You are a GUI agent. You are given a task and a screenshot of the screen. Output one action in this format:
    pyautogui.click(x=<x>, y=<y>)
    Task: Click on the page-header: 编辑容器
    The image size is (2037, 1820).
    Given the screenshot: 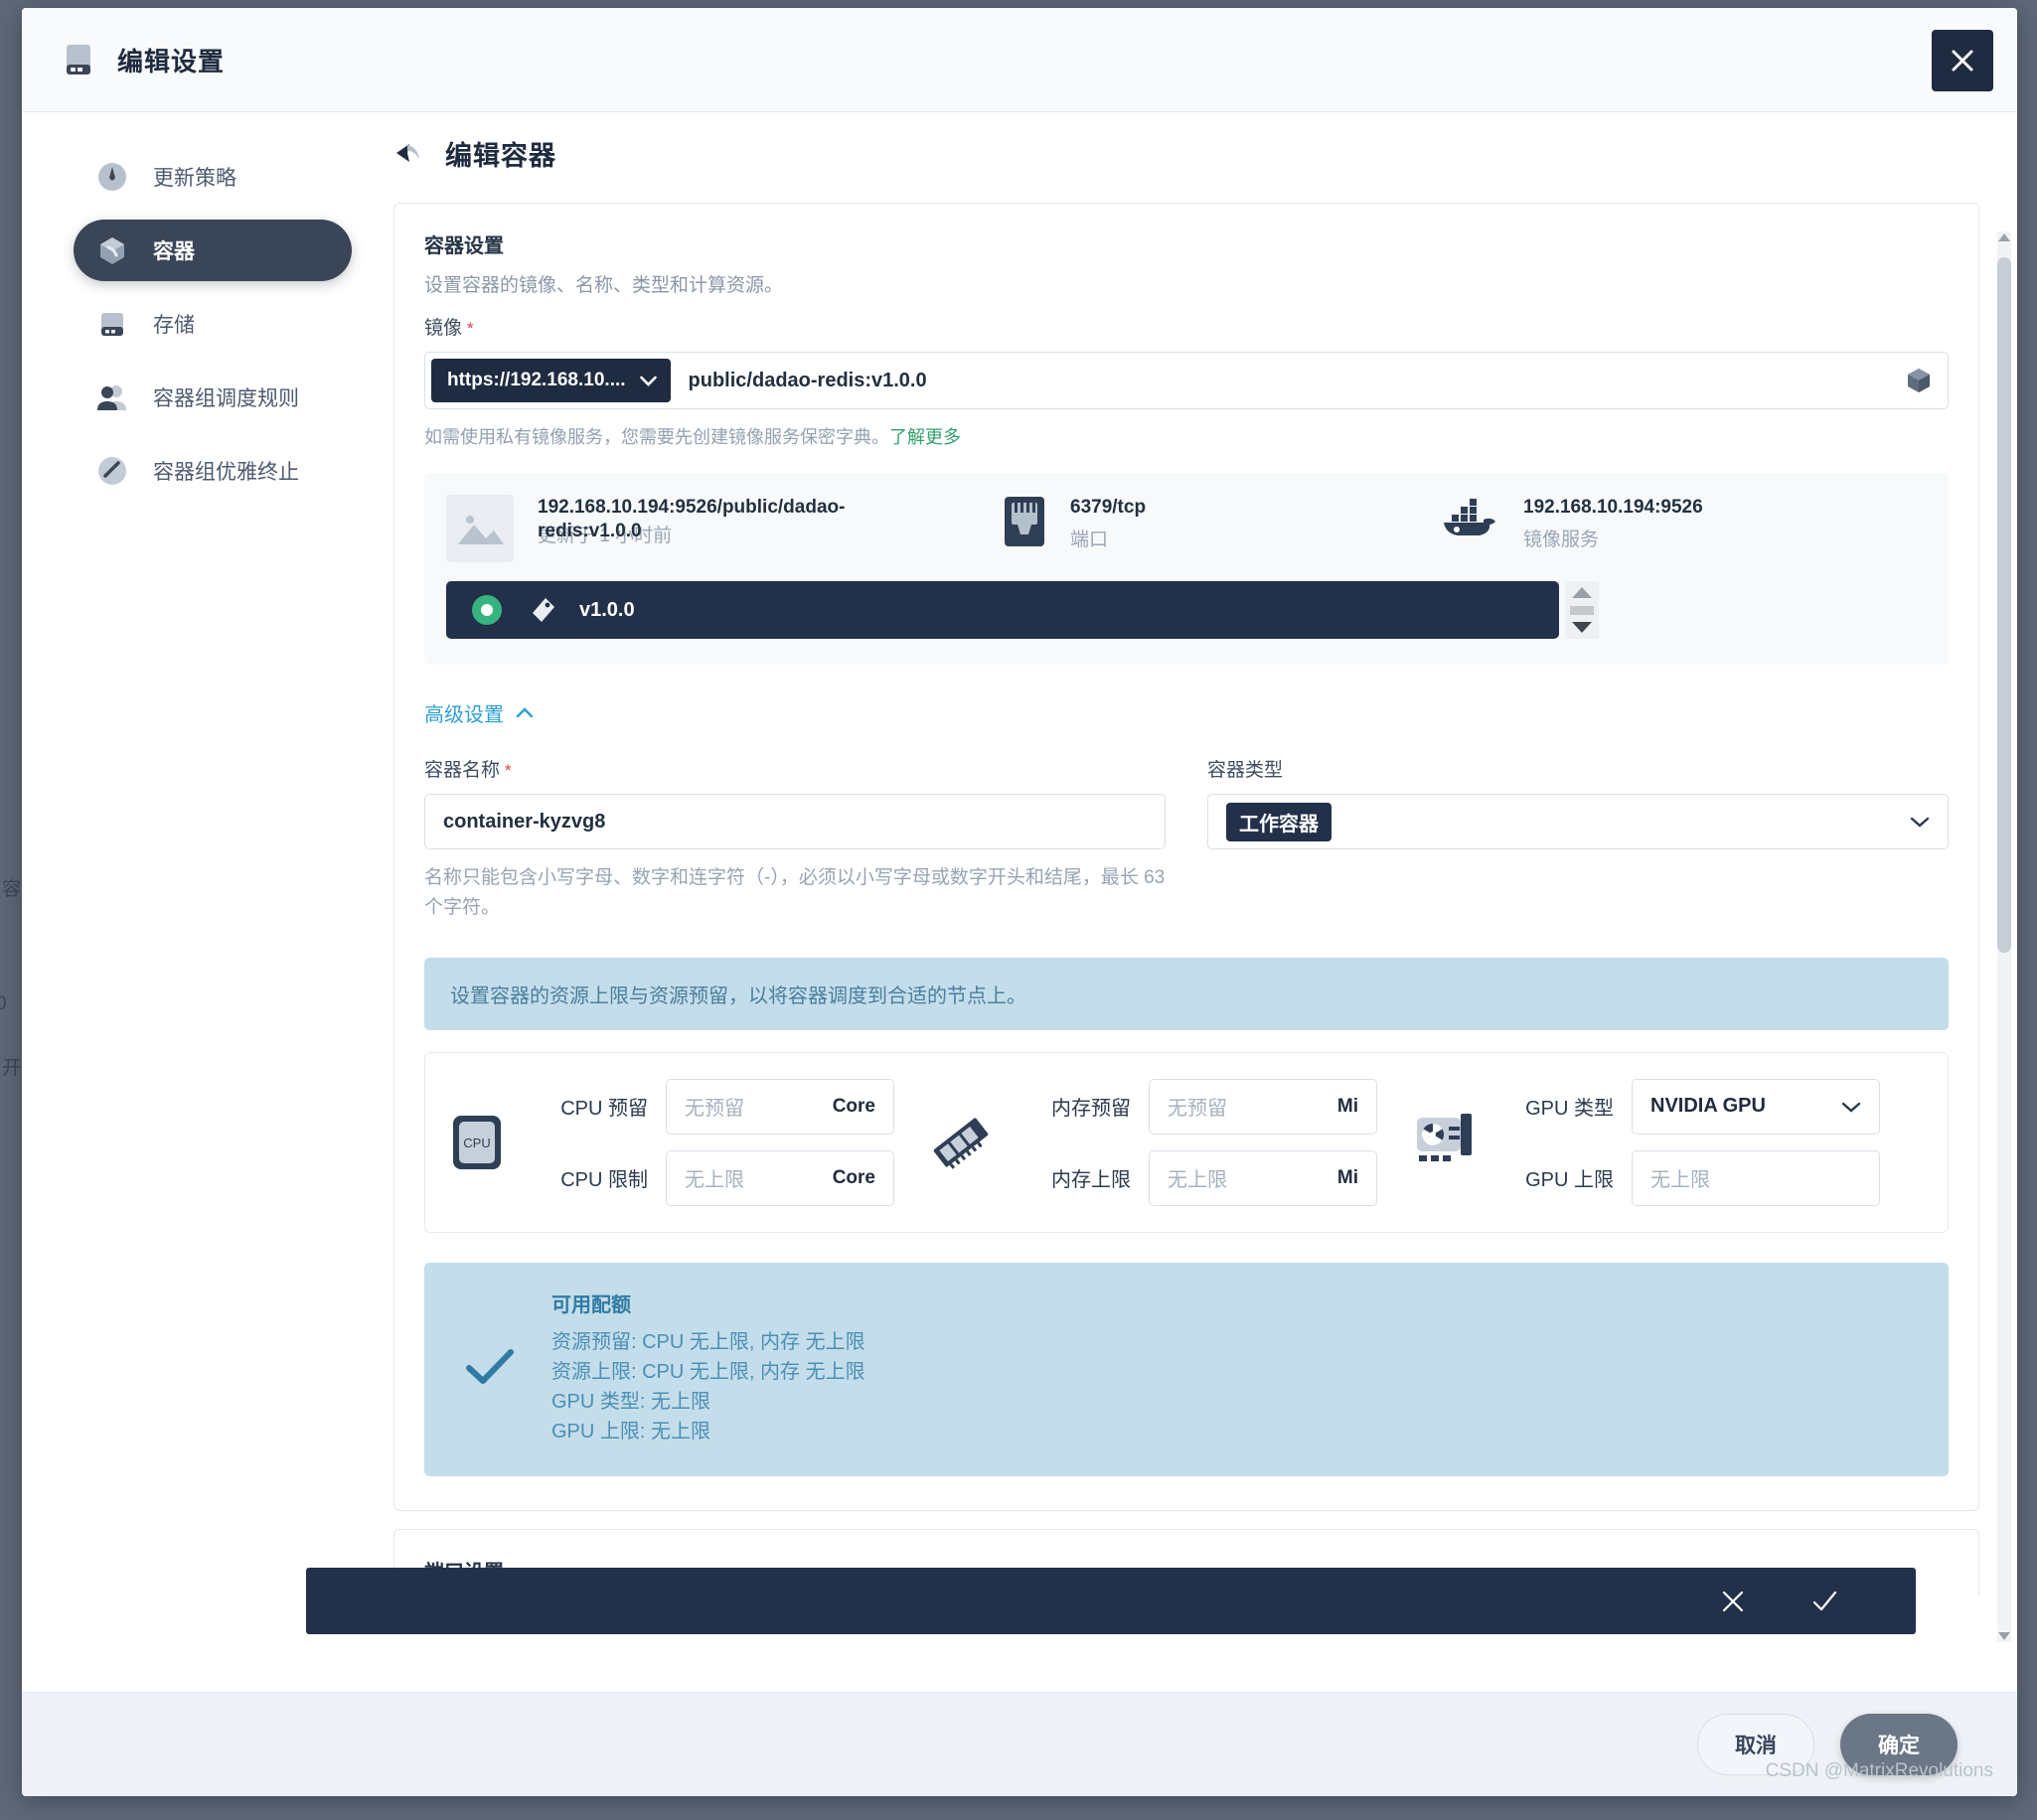 What is the action you would take?
    pyautogui.click(x=1186, y=153)
    